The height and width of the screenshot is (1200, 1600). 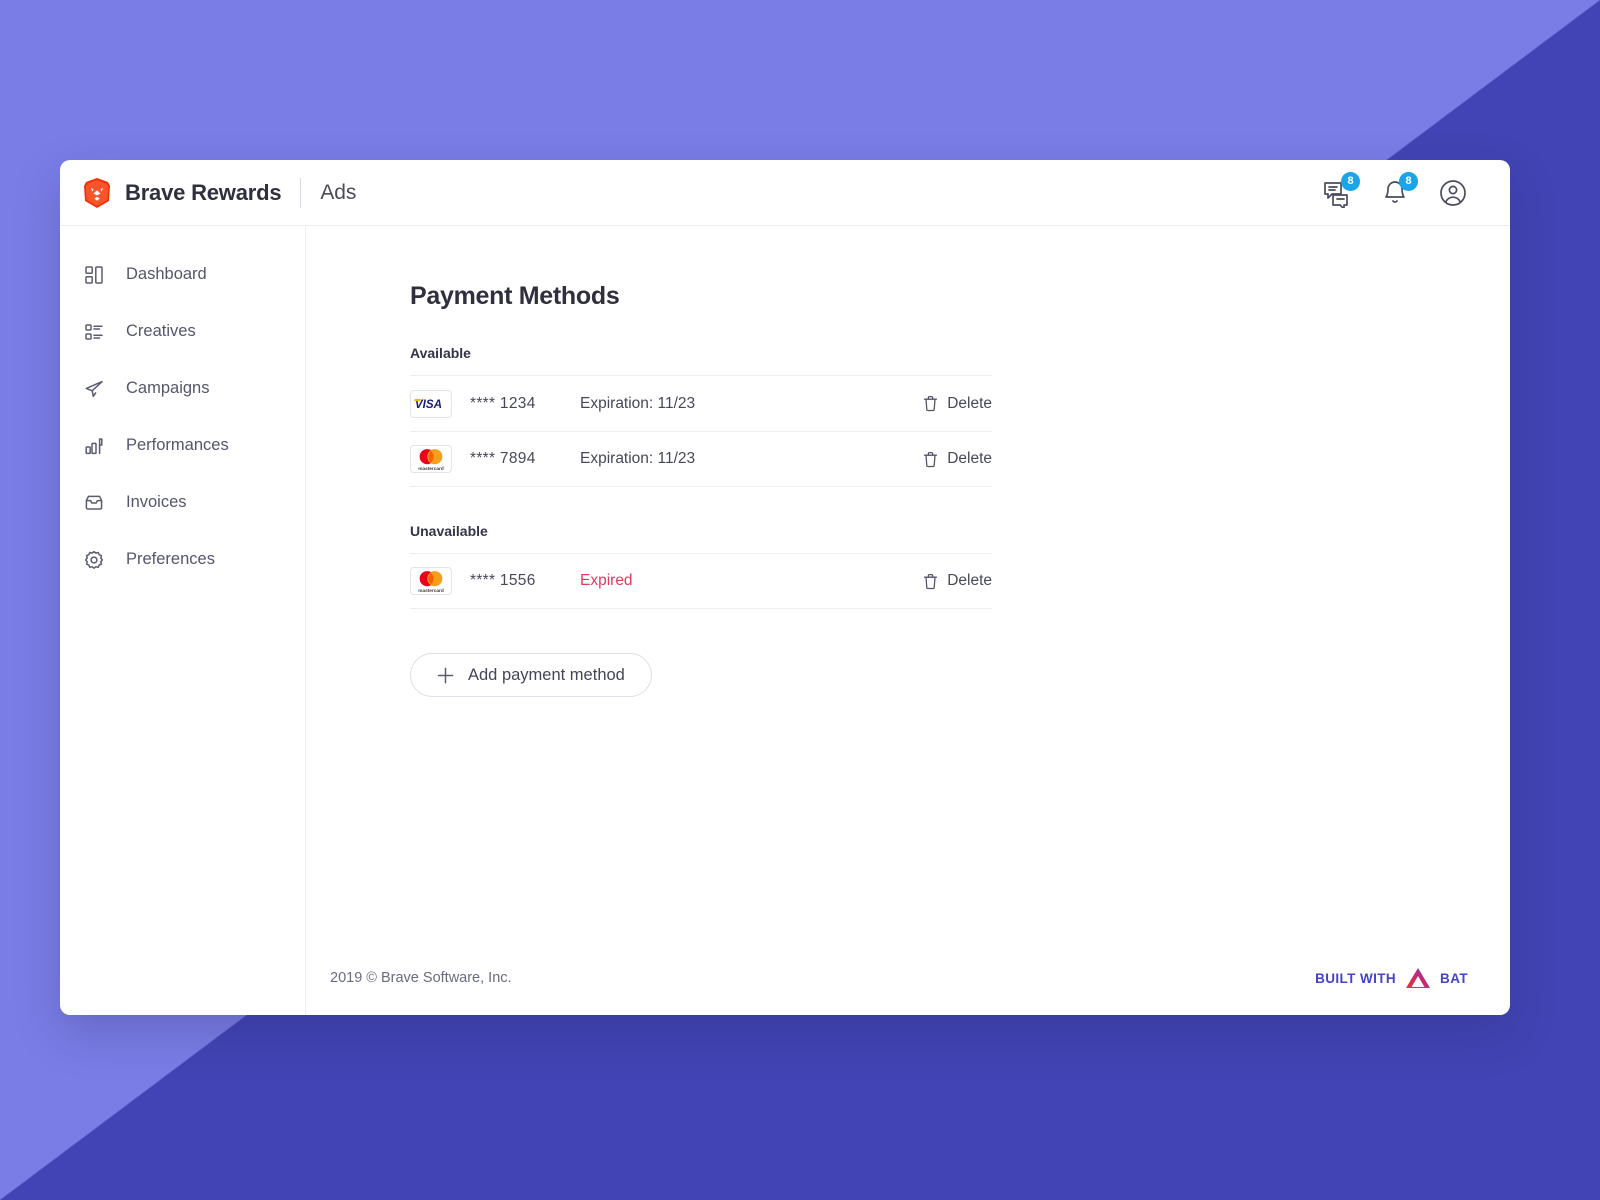 What do you see at coordinates (503, 458) in the screenshot?
I see `card-digits: **** 7894` at bounding box center [503, 458].